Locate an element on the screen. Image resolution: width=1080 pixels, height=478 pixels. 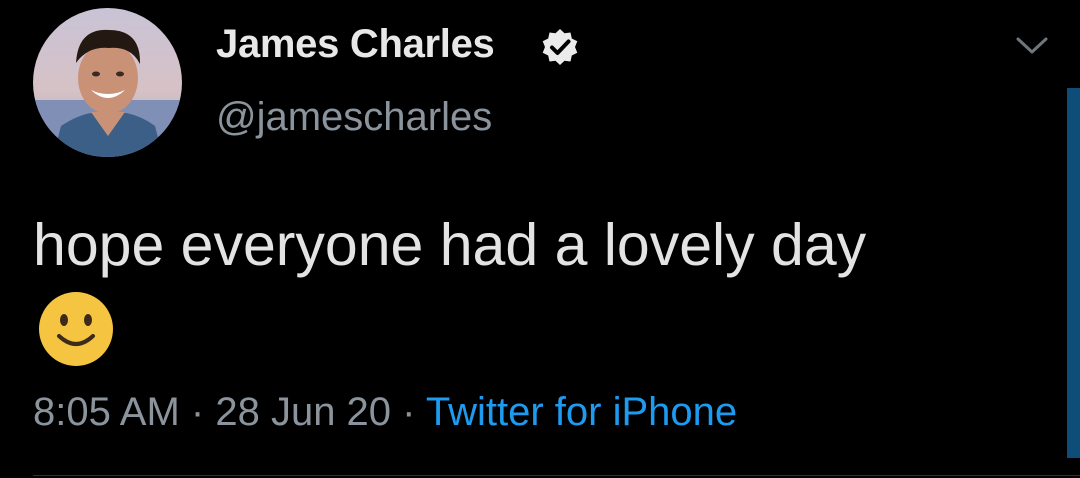
avatar is located at coordinates (107, 82).